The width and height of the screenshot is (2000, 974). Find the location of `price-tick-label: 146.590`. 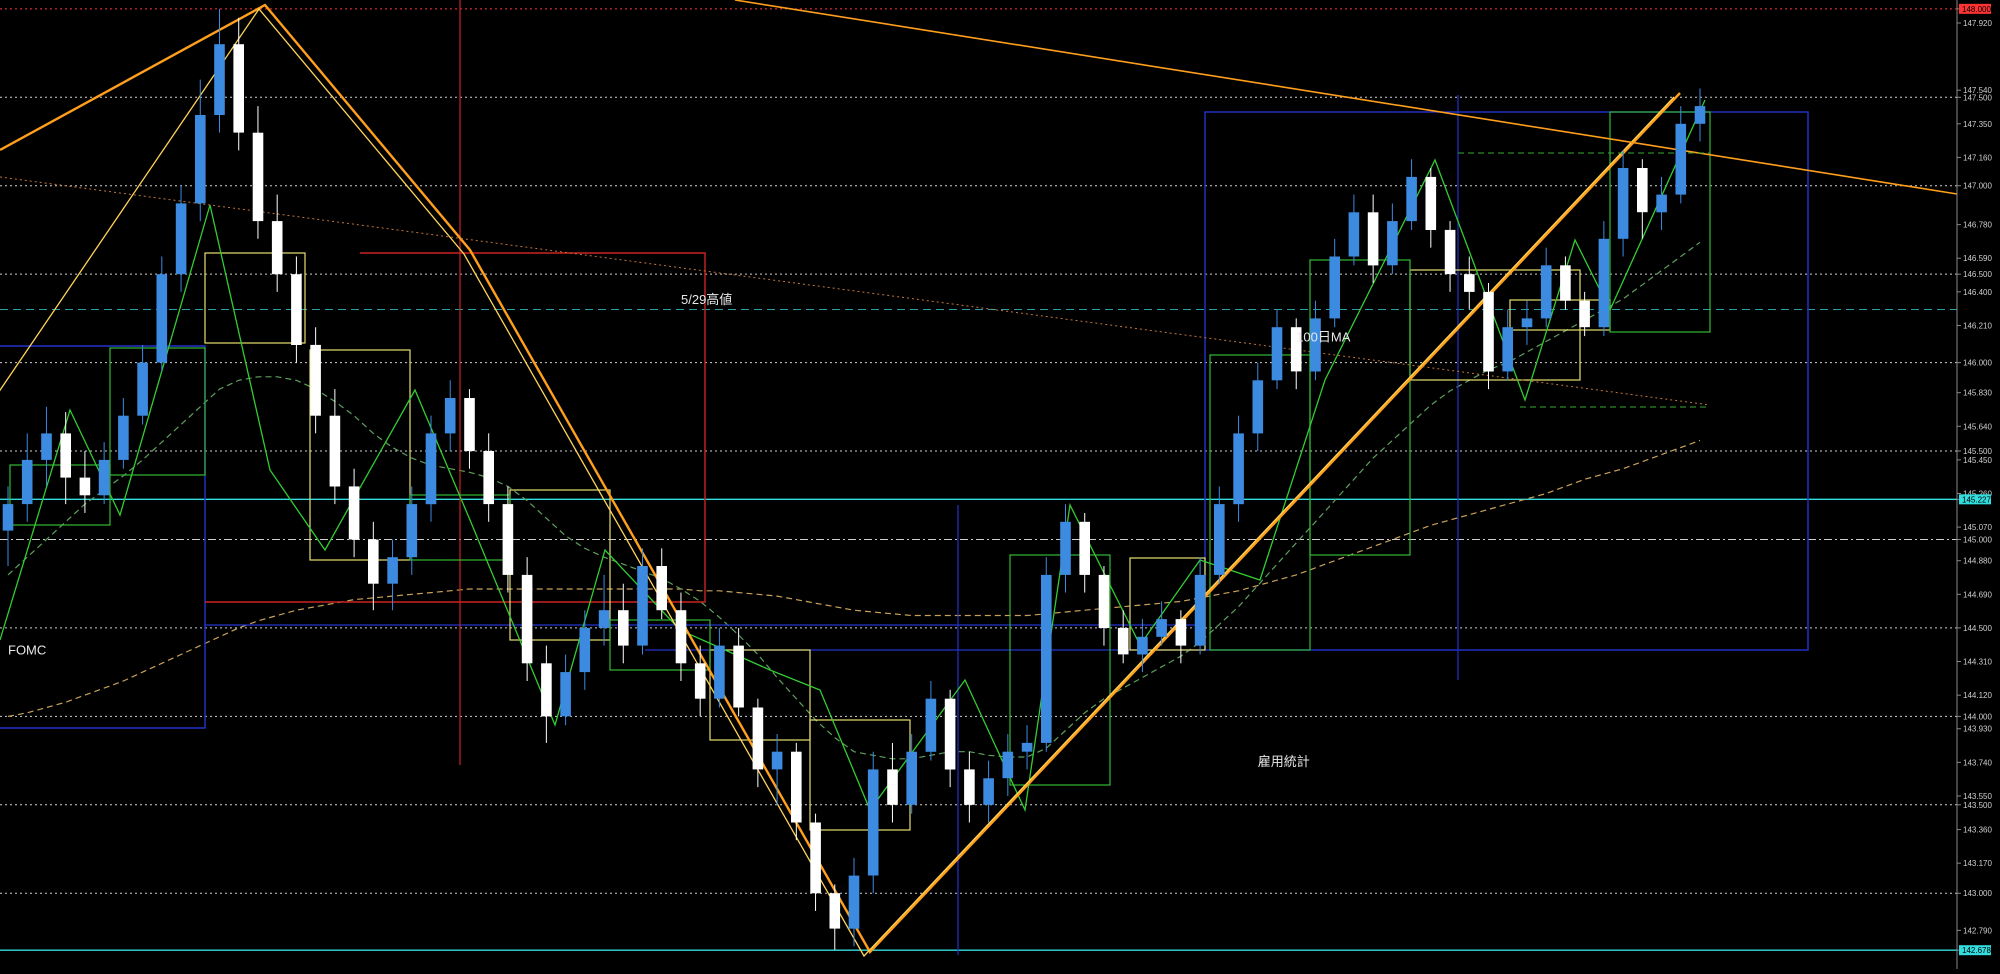

price-tick-label: 146.590 is located at coordinates (1977, 258).